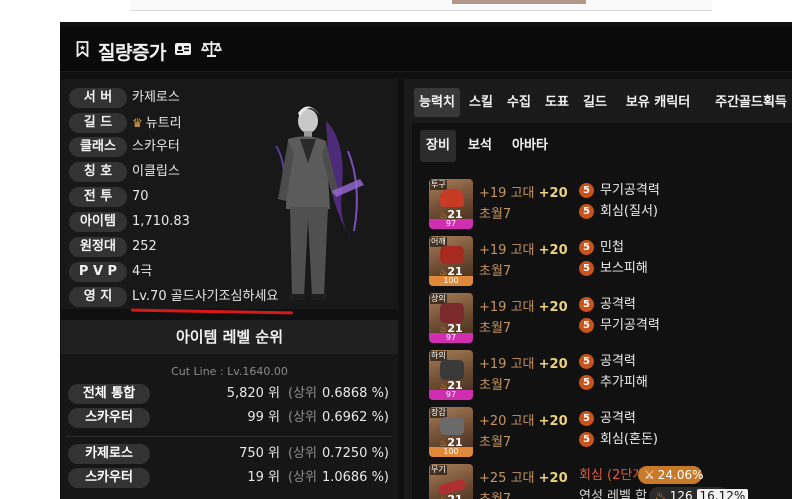 Image resolution: width=792 pixels, height=499 pixels. What do you see at coordinates (452, 255) in the screenshot?
I see `shoulder-shape` at bounding box center [452, 255].